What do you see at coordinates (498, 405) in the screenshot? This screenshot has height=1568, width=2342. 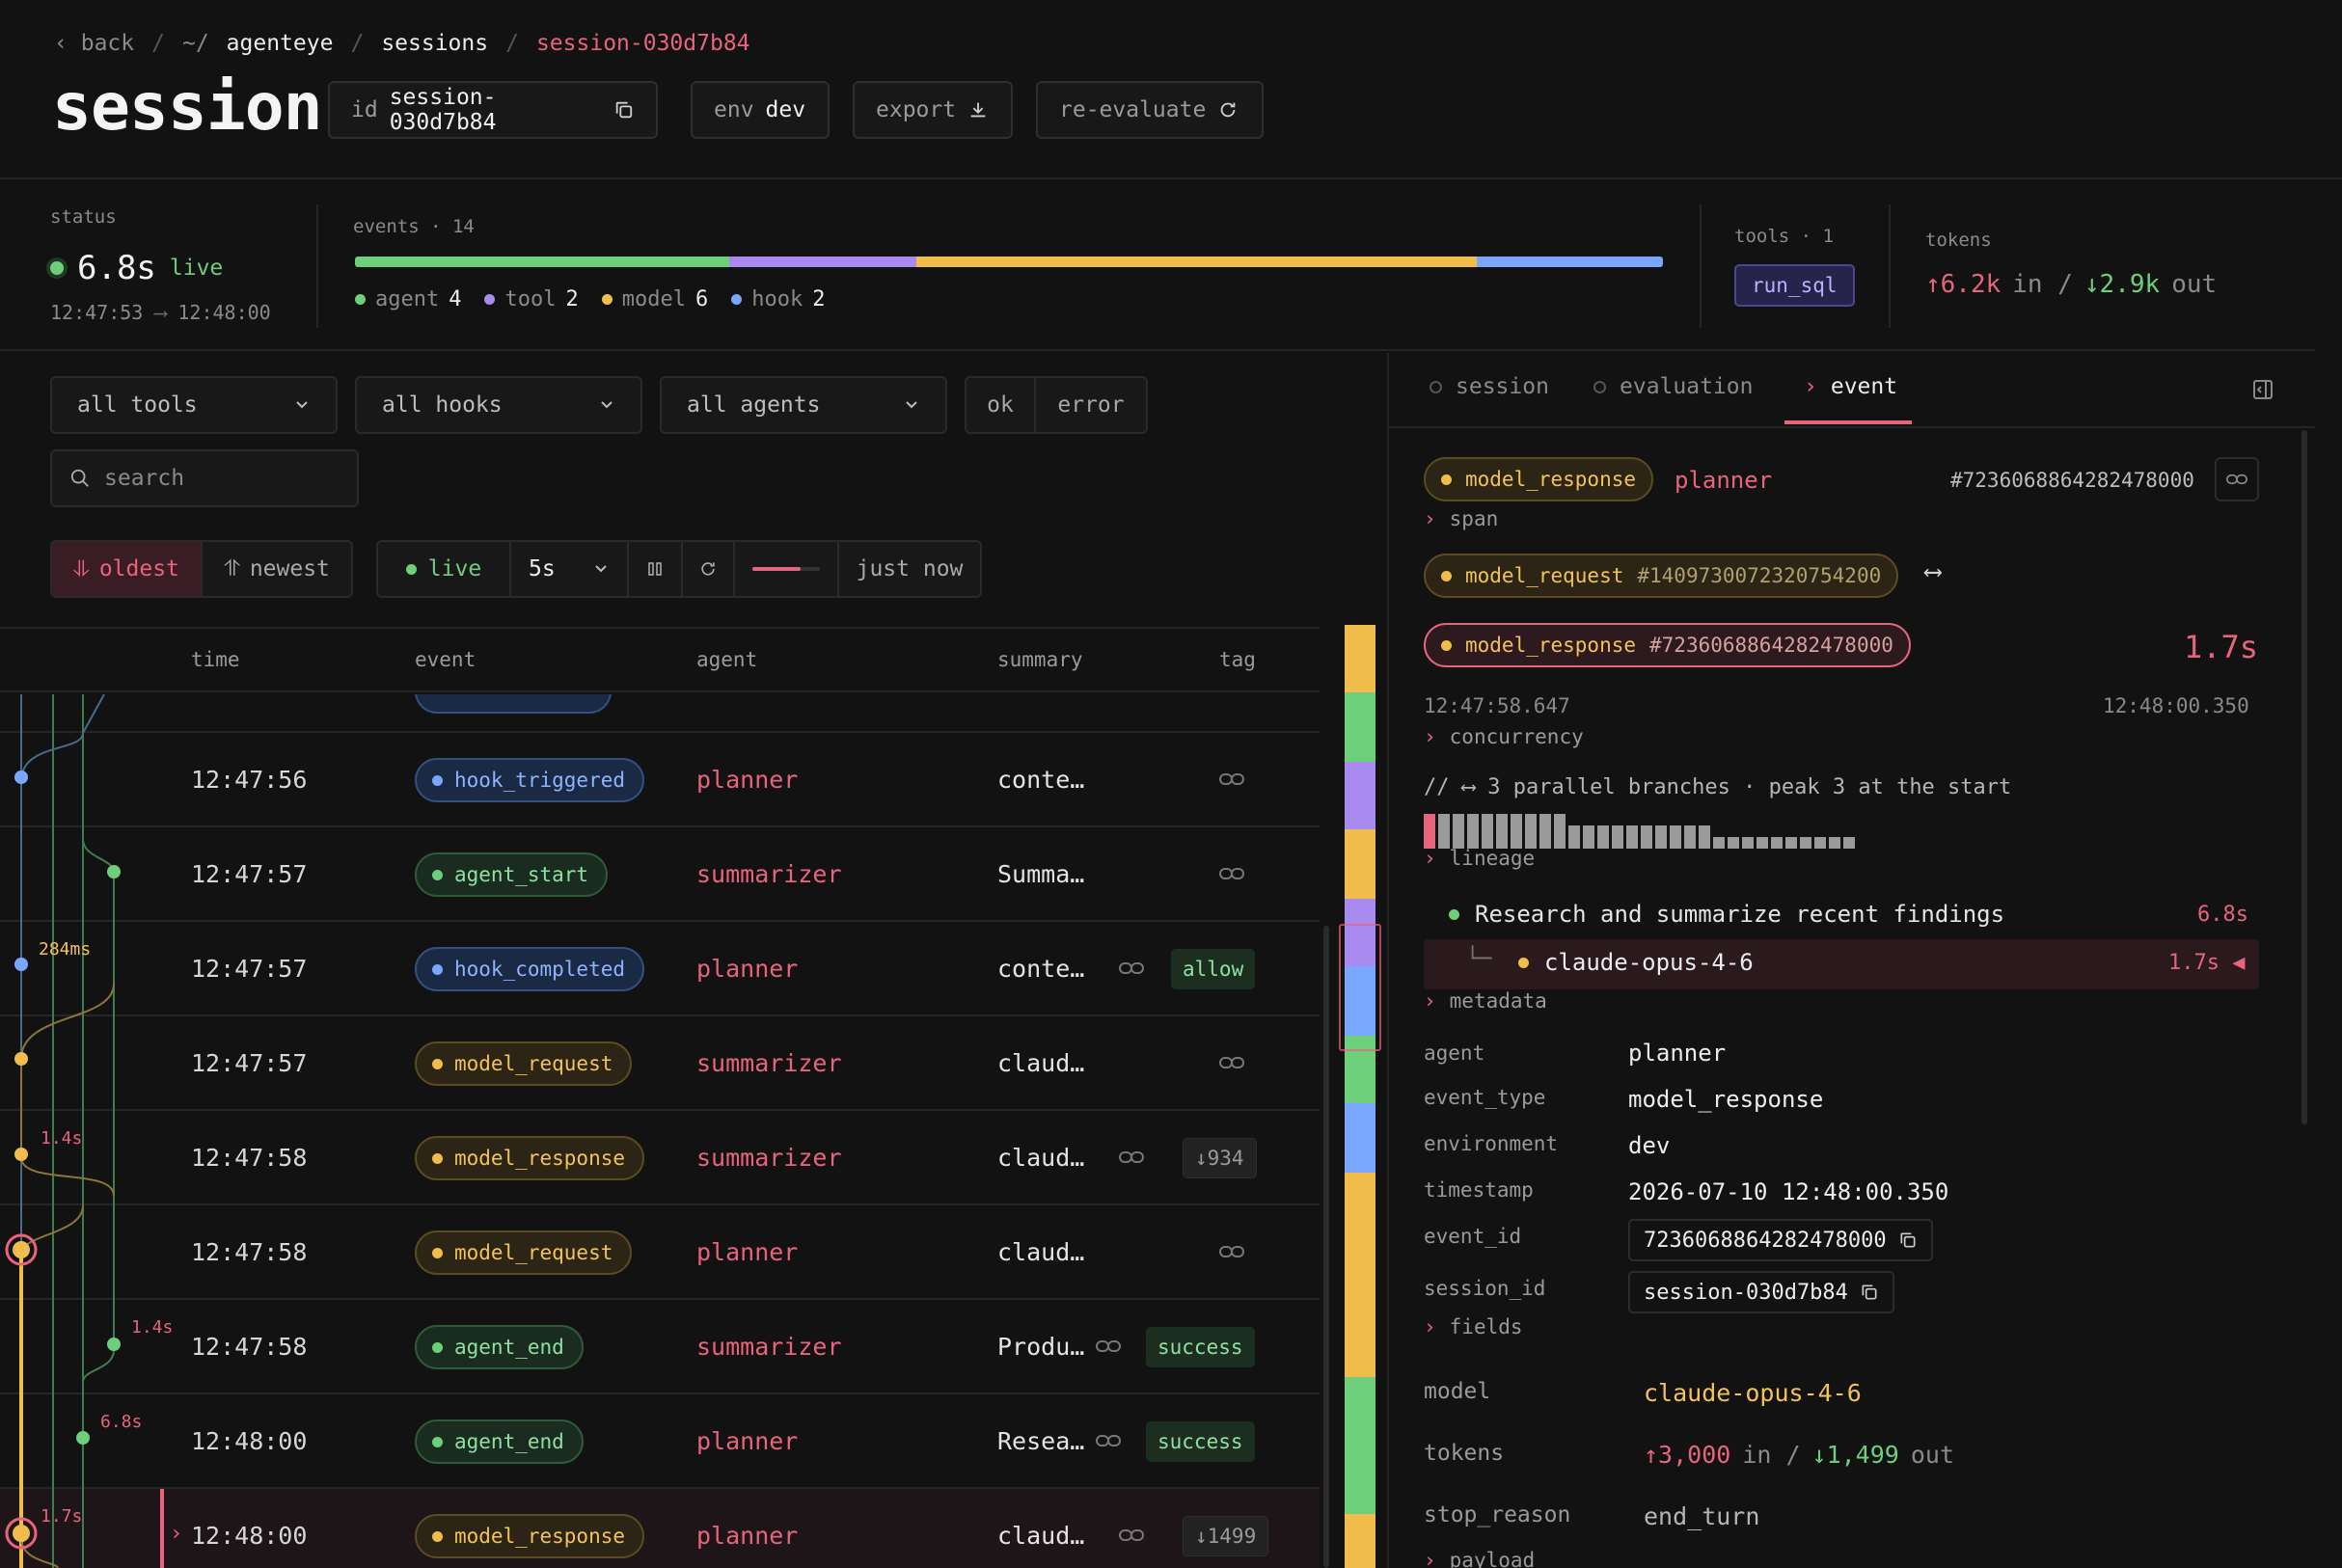 I see `hooks-filter-select: all hooks` at bounding box center [498, 405].